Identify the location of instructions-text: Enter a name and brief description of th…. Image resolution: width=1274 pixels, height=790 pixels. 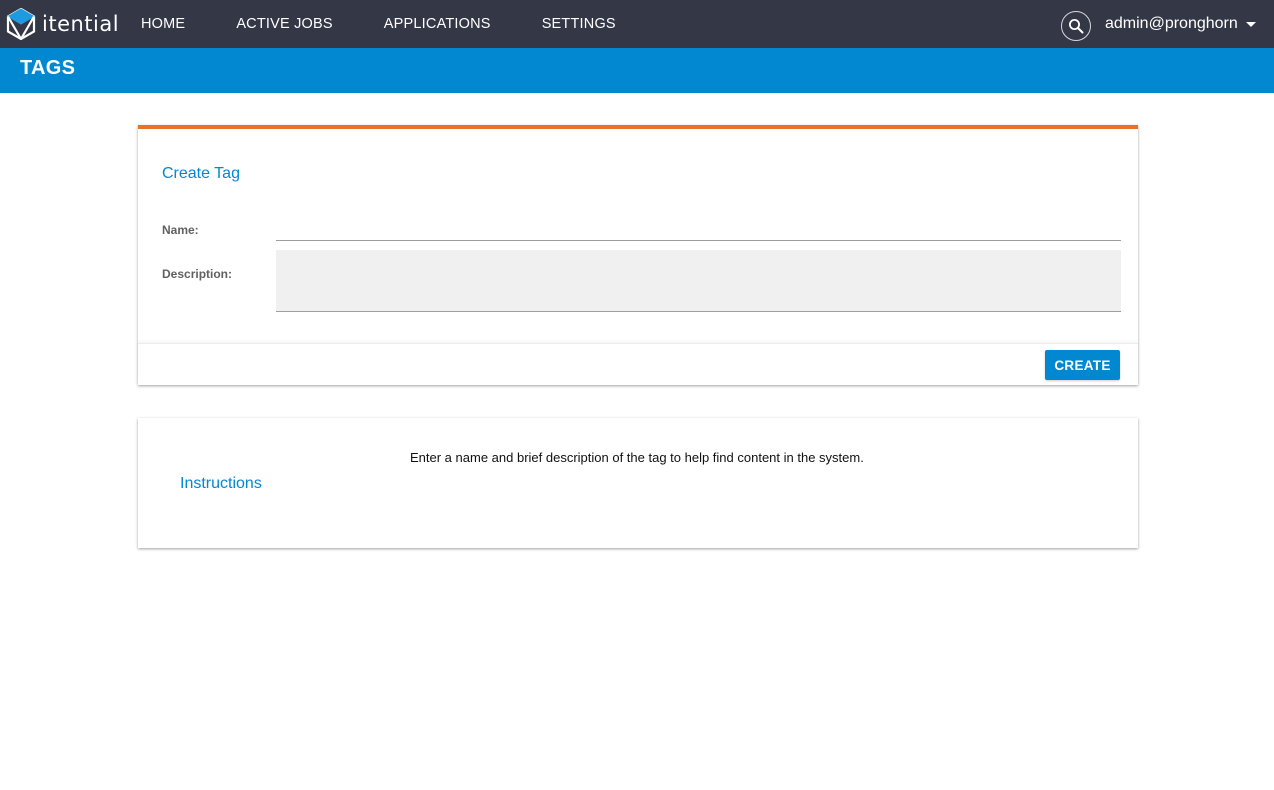
(637, 457).